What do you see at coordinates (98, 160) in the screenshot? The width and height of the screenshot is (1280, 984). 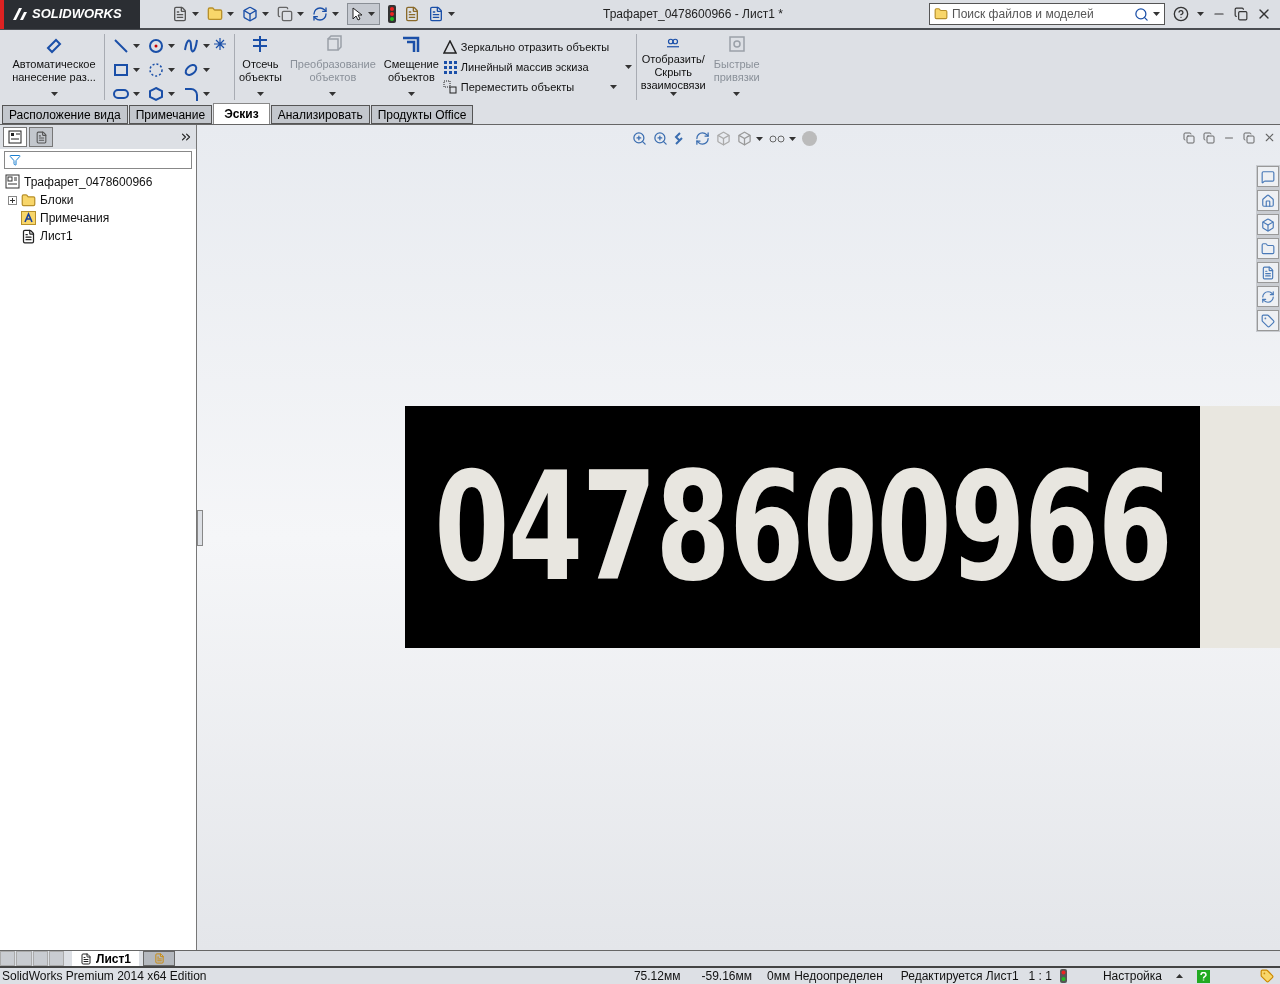 I see `filter-field` at bounding box center [98, 160].